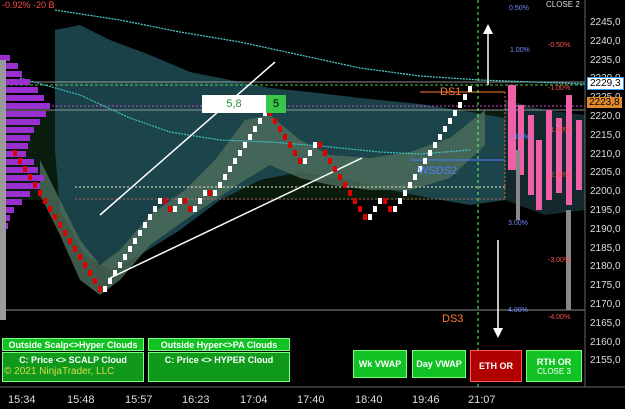 Image resolution: width=625 pixels, height=409 pixels. What do you see at coordinates (605, 83) in the screenshot?
I see `last-price-tag: 2229,3` at bounding box center [605, 83].